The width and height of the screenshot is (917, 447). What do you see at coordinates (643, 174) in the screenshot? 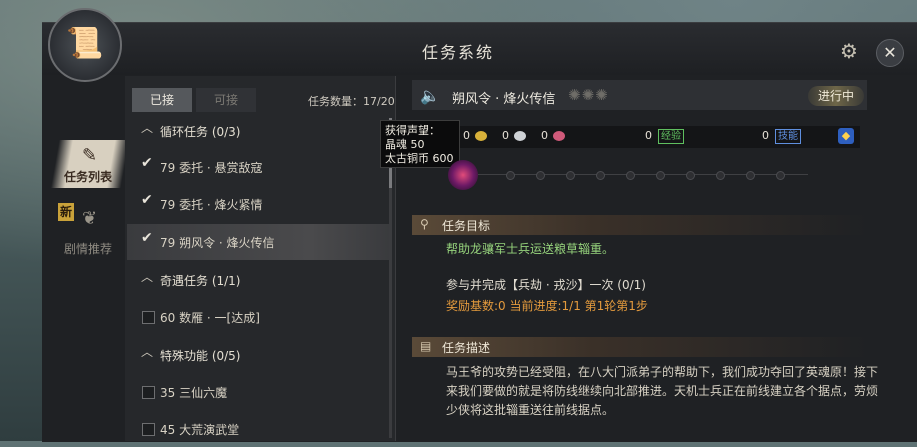
I see `track-line` at bounding box center [643, 174].